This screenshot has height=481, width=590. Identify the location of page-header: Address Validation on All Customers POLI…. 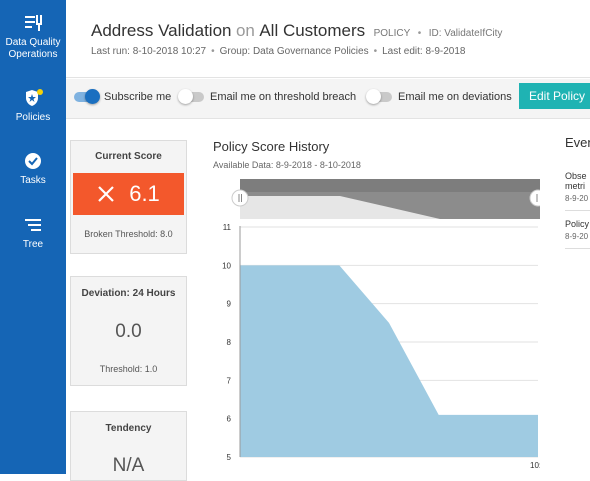
(328, 39).